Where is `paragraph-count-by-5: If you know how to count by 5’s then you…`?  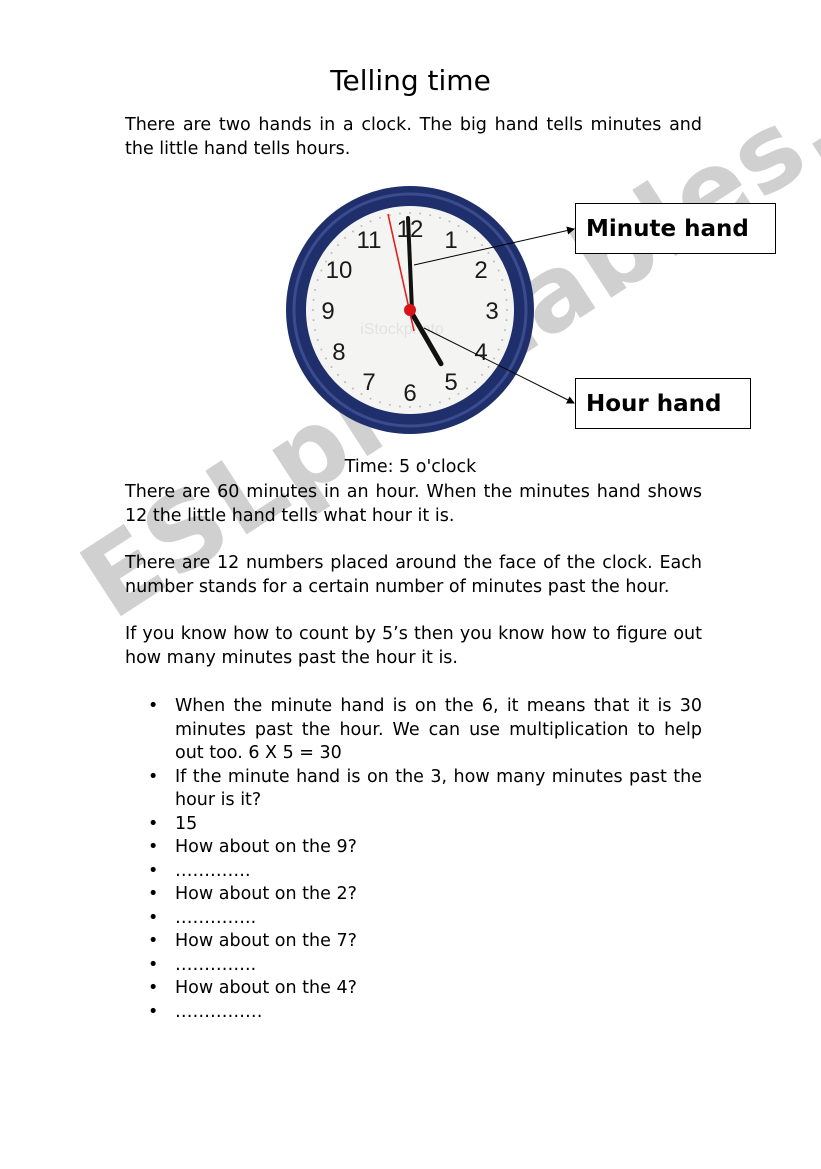
paragraph-count-by-5: If you know how to count by 5’s then you… is located at coordinates (413, 646).